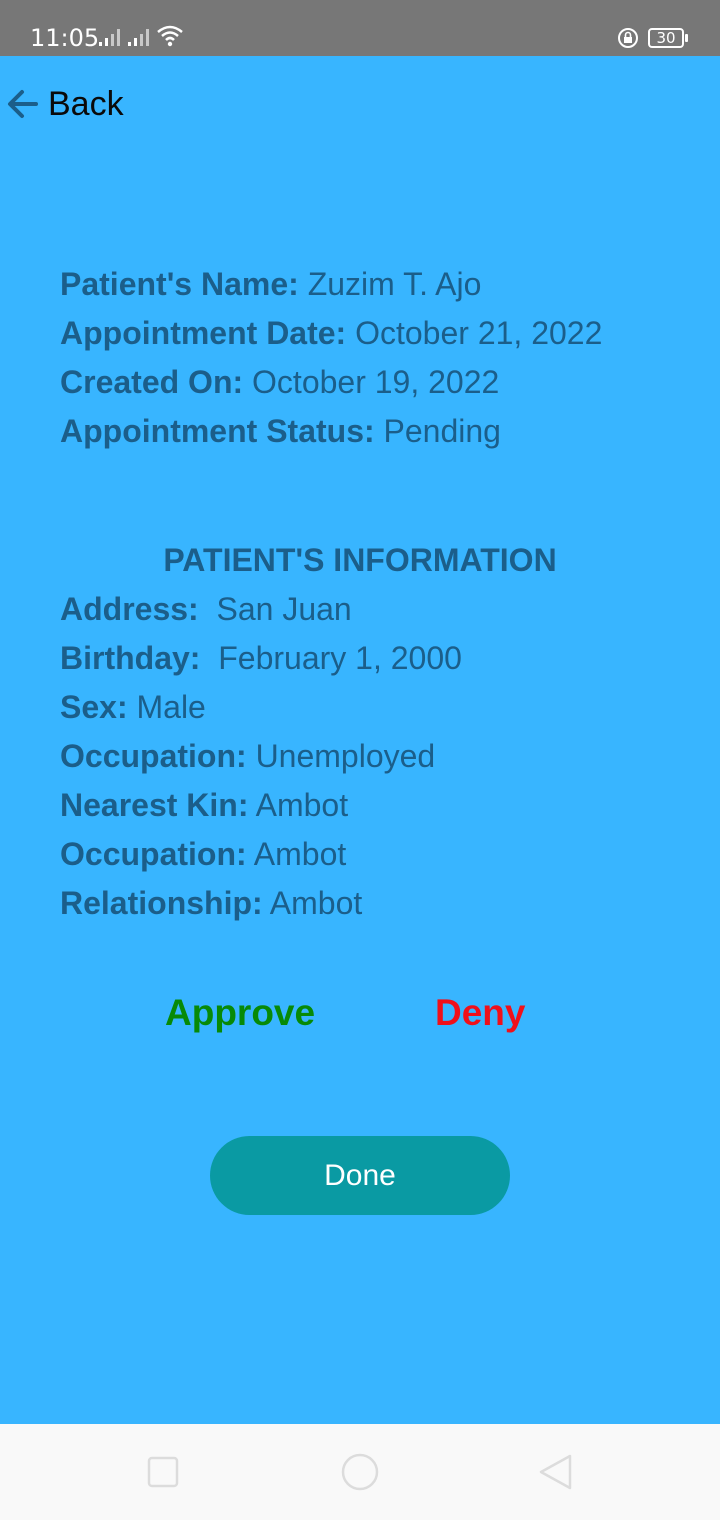 The image size is (720, 1520). Describe the element at coordinates (437, 431) in the screenshot. I see `appointment-status-value: Pending` at that location.